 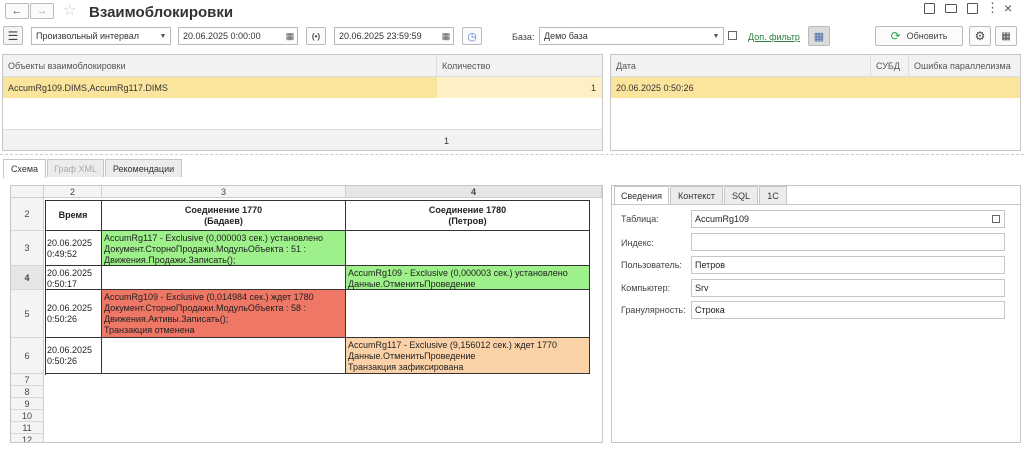 I want to click on tab-details: Сведения, so click(x=641, y=195).